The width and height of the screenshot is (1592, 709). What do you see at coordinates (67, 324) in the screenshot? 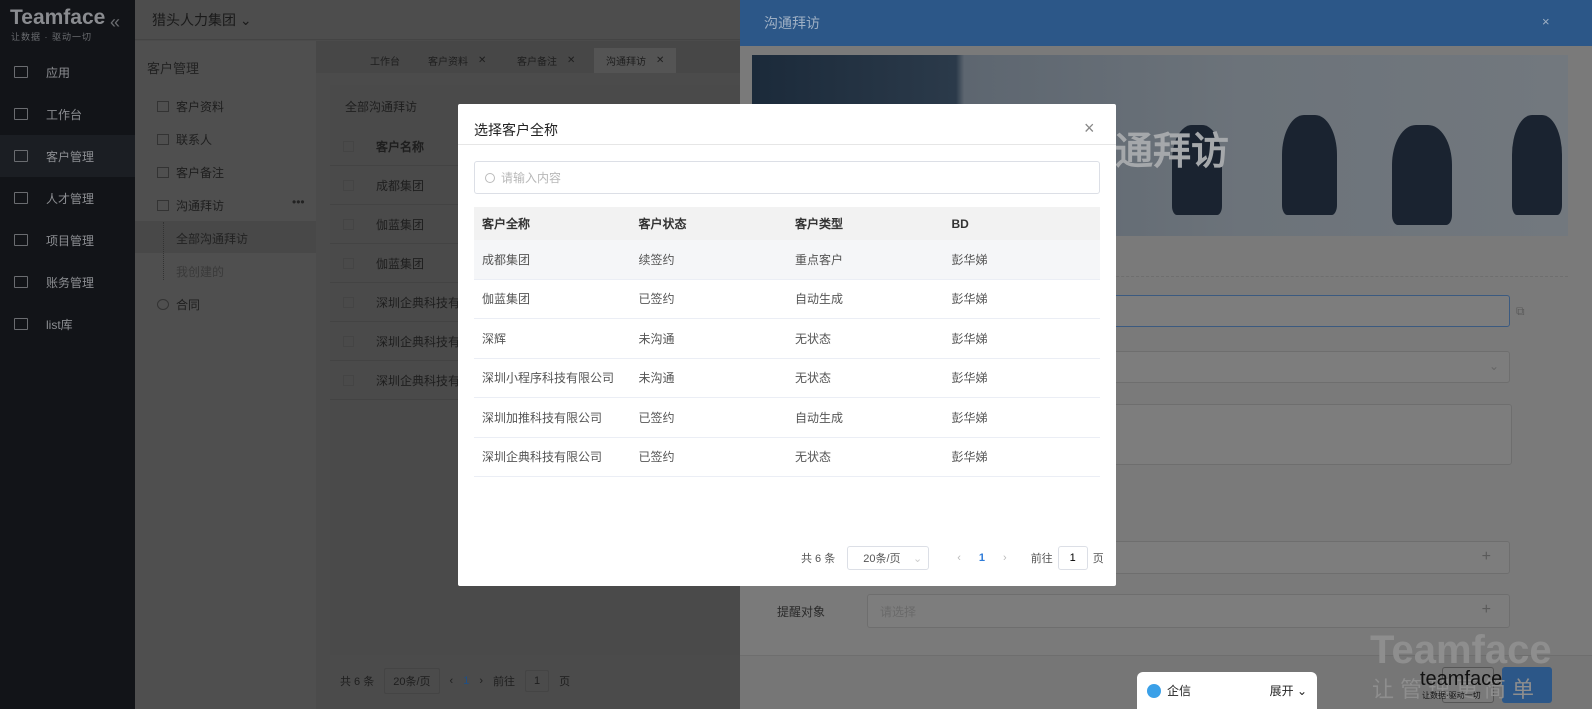
I see `sidebar-item-list: list库` at bounding box center [67, 324].